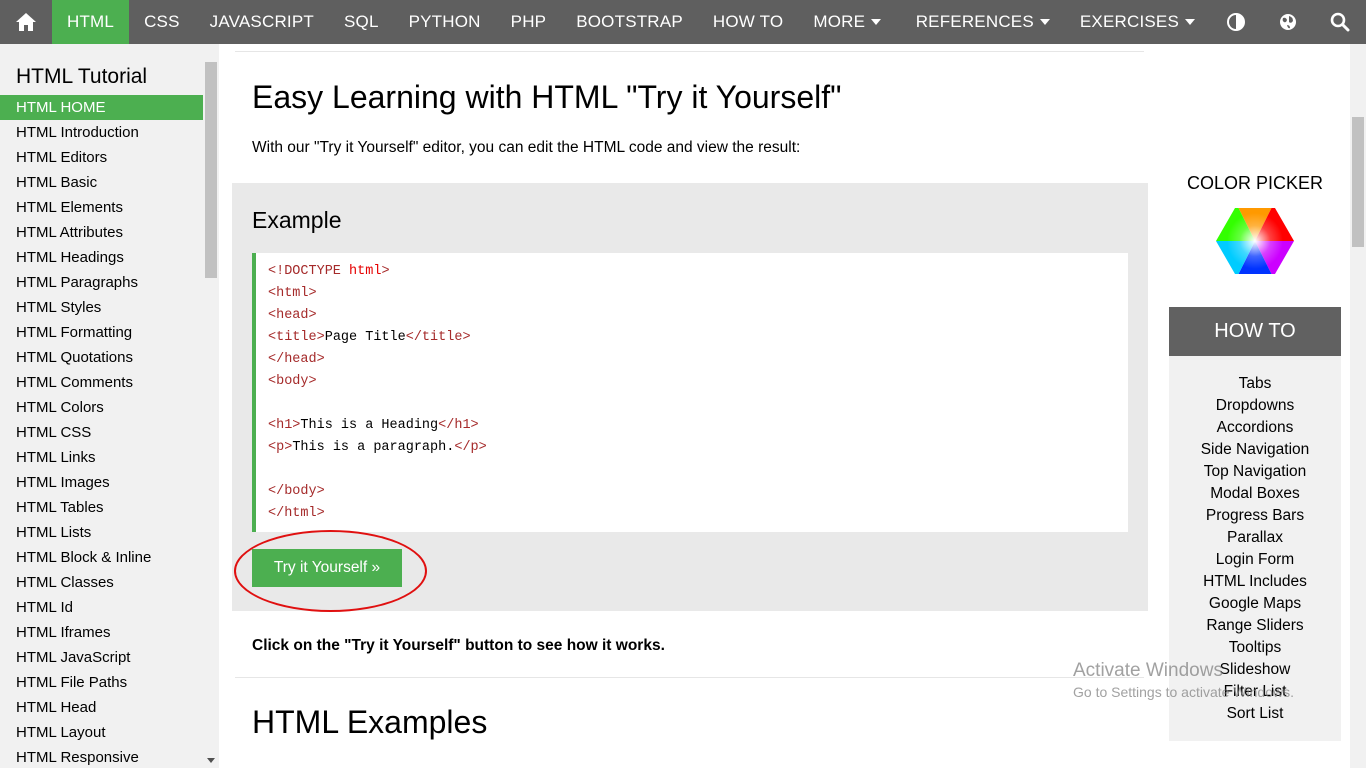  I want to click on sidebar-item: HTML Paragraphs, so click(101, 282).